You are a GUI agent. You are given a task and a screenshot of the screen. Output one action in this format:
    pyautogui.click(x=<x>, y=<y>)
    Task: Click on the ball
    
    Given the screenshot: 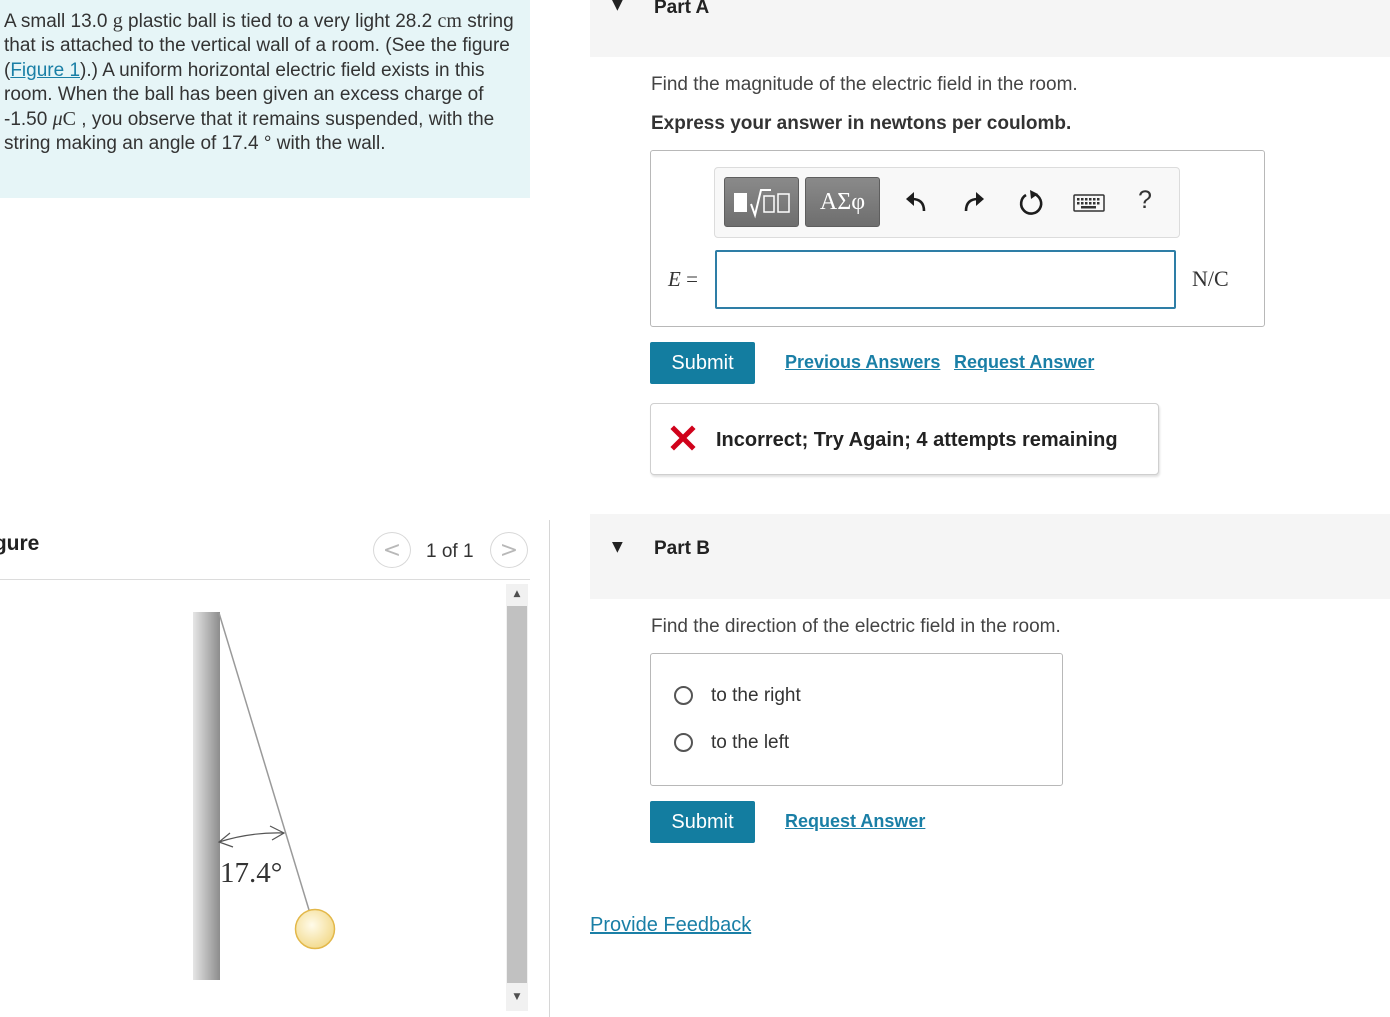 What is the action you would take?
    pyautogui.click(x=315, y=929)
    